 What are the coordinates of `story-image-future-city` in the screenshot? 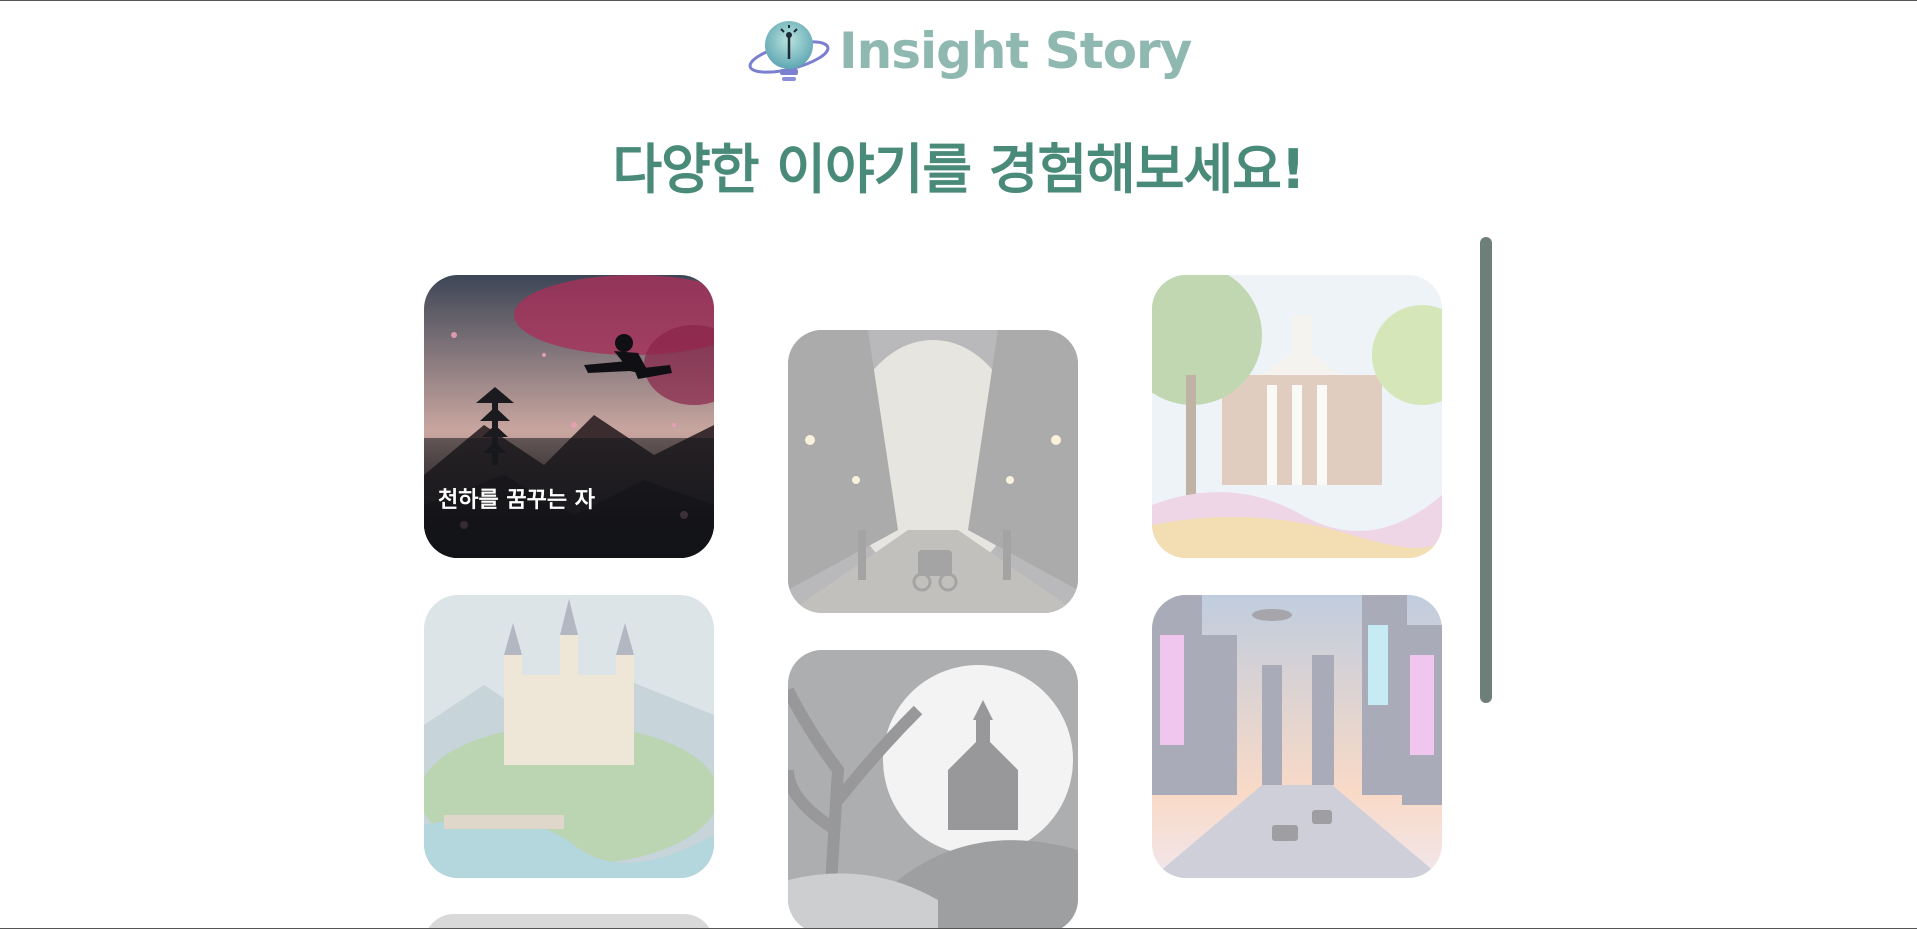 It's located at (1297, 736).